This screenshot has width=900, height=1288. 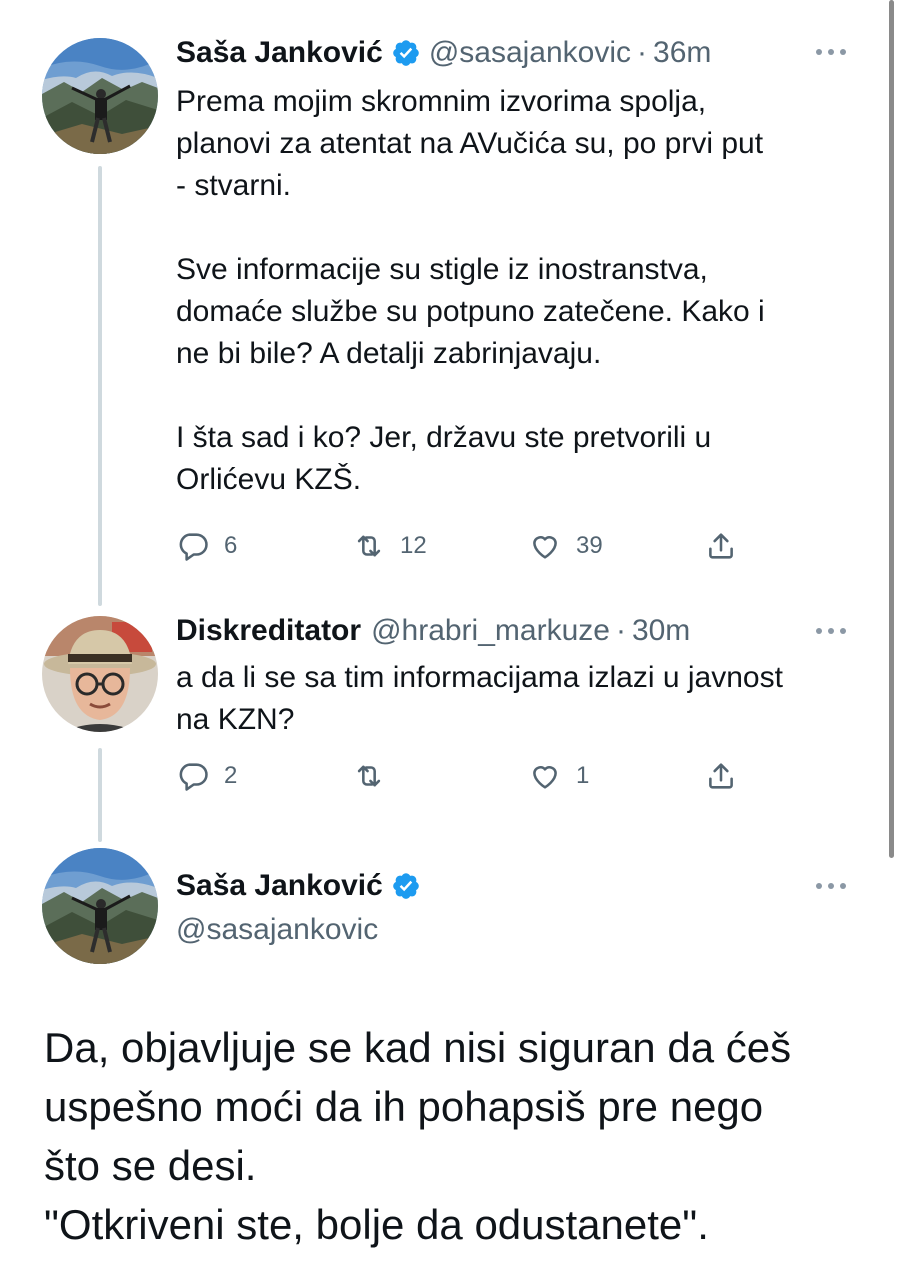 What do you see at coordinates (682, 53) in the screenshot?
I see `timestamp: 36m` at bounding box center [682, 53].